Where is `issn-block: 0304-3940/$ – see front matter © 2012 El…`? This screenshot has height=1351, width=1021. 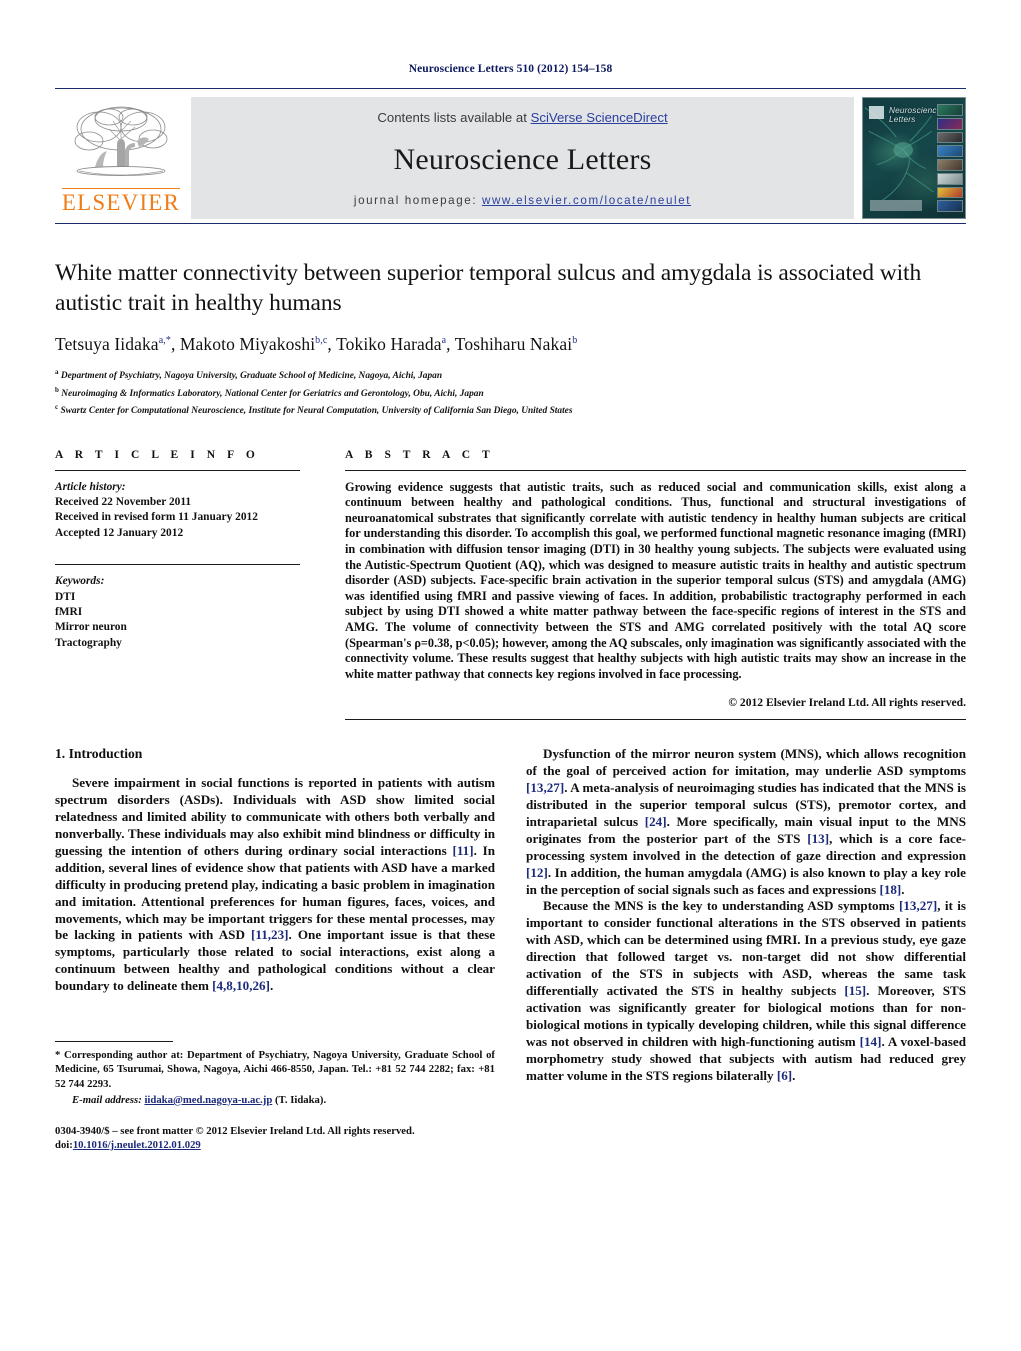 issn-block: 0304-3940/$ – see front matter © 2012 El… is located at coordinates (275, 1138).